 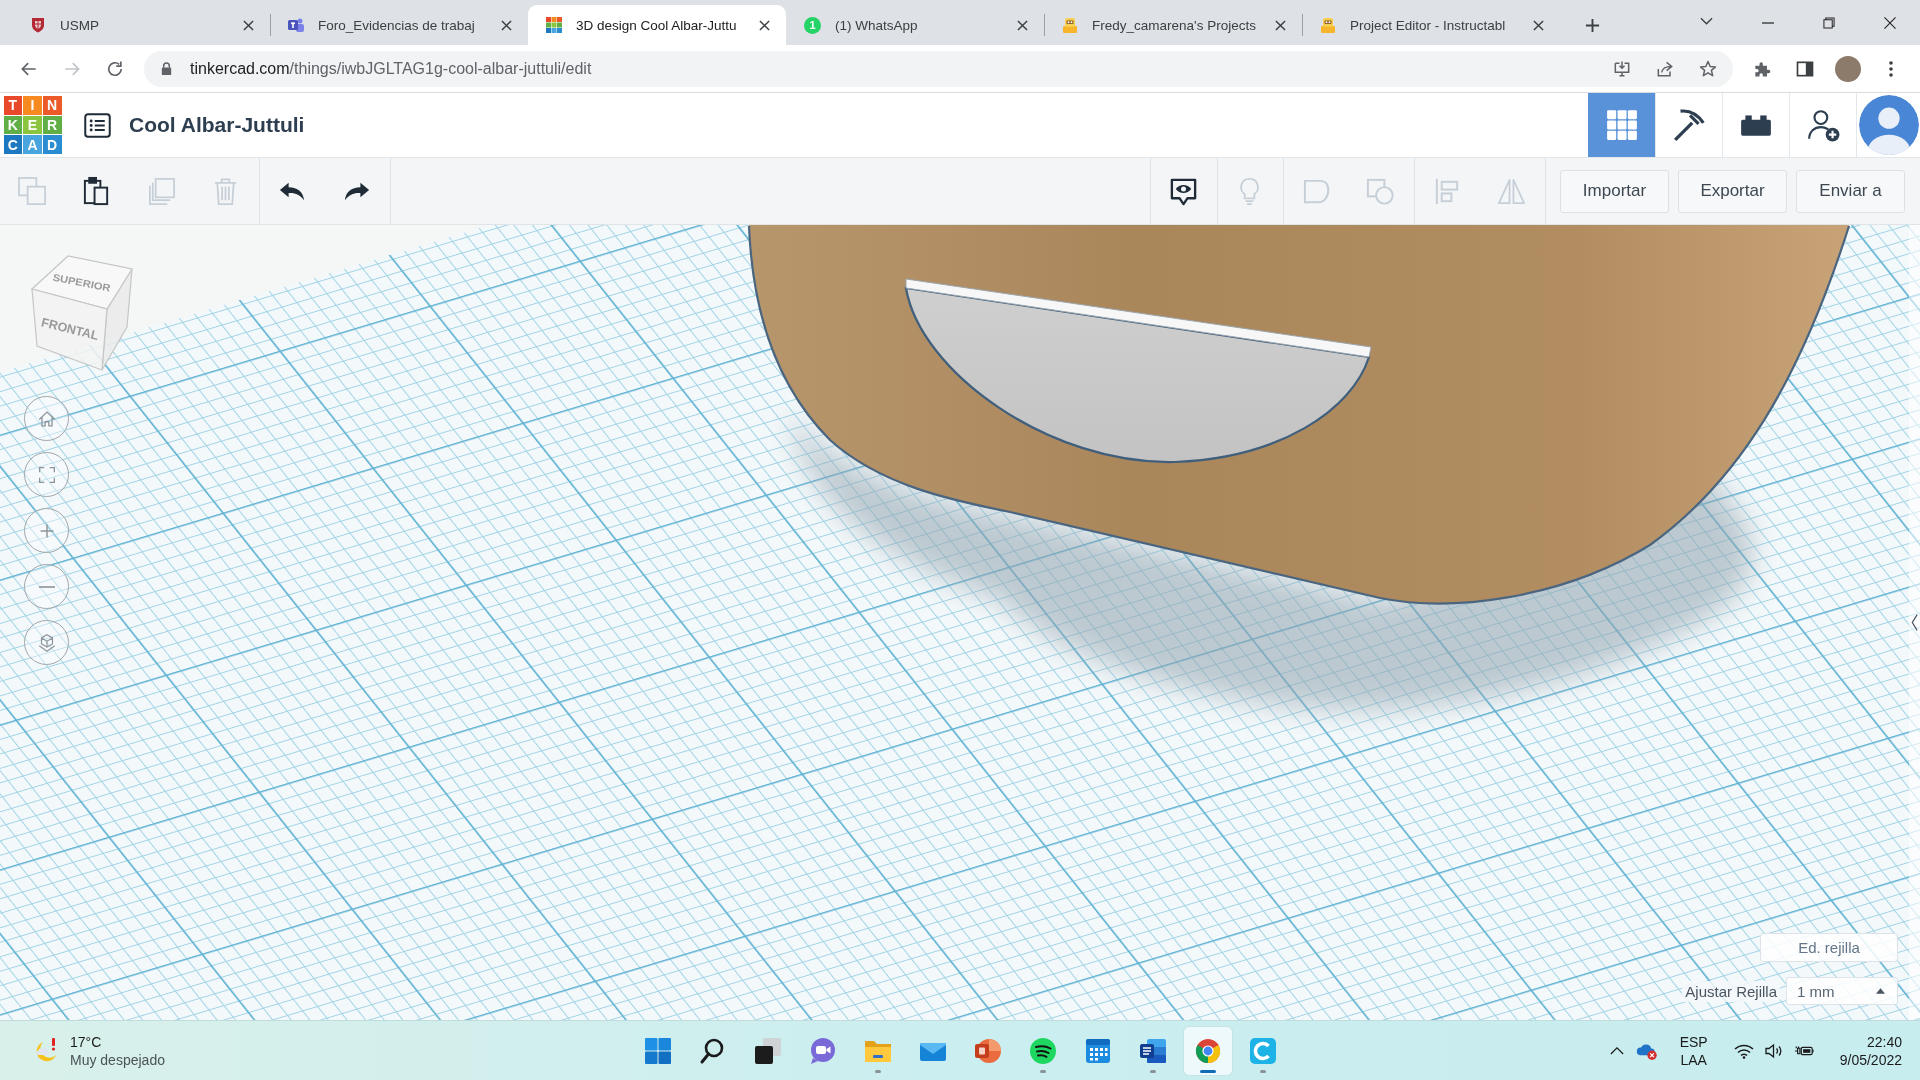 What do you see at coordinates (1173, 25) in the screenshot?
I see `browser-tab: Fredy_camarena's Projects` at bounding box center [1173, 25].